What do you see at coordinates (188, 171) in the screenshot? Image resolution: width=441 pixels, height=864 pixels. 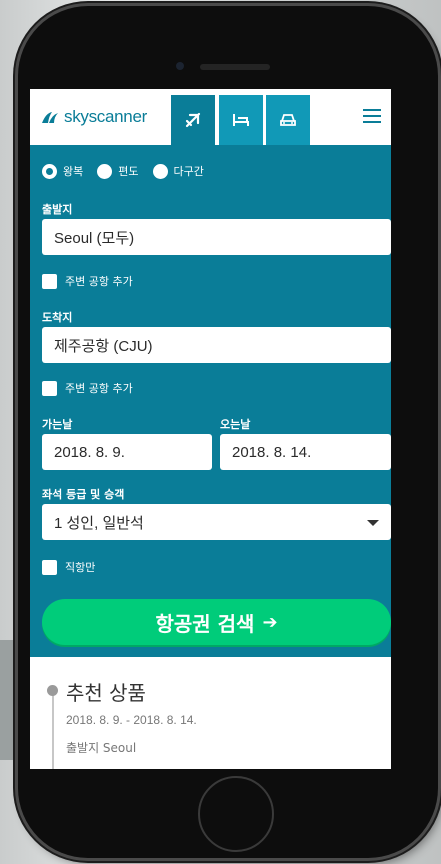 I see `radio-multi-city-label: 다구간` at bounding box center [188, 171].